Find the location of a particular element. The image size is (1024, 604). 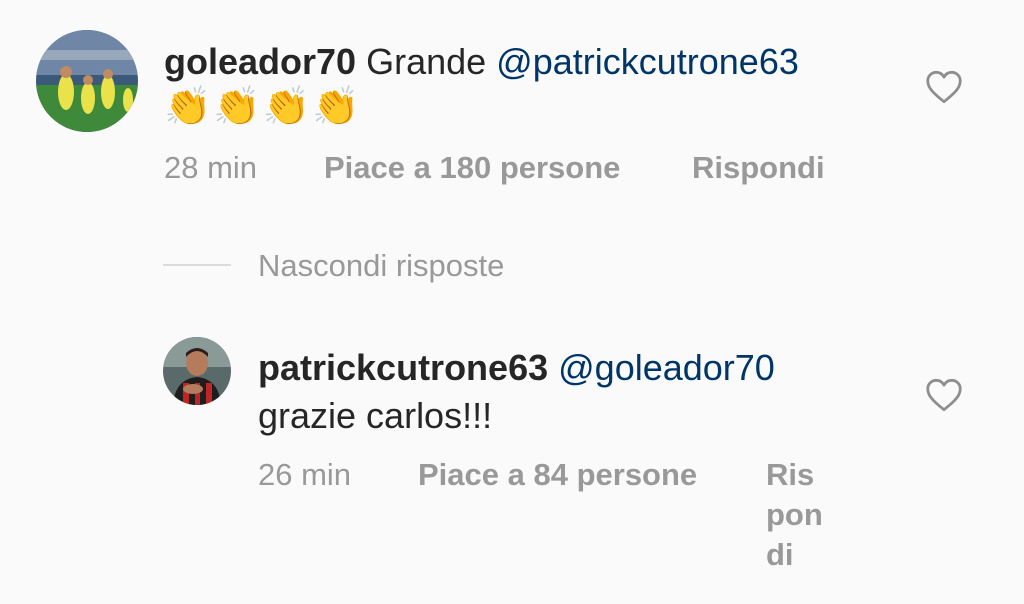

avatar-photo-stadium is located at coordinates (87, 81).